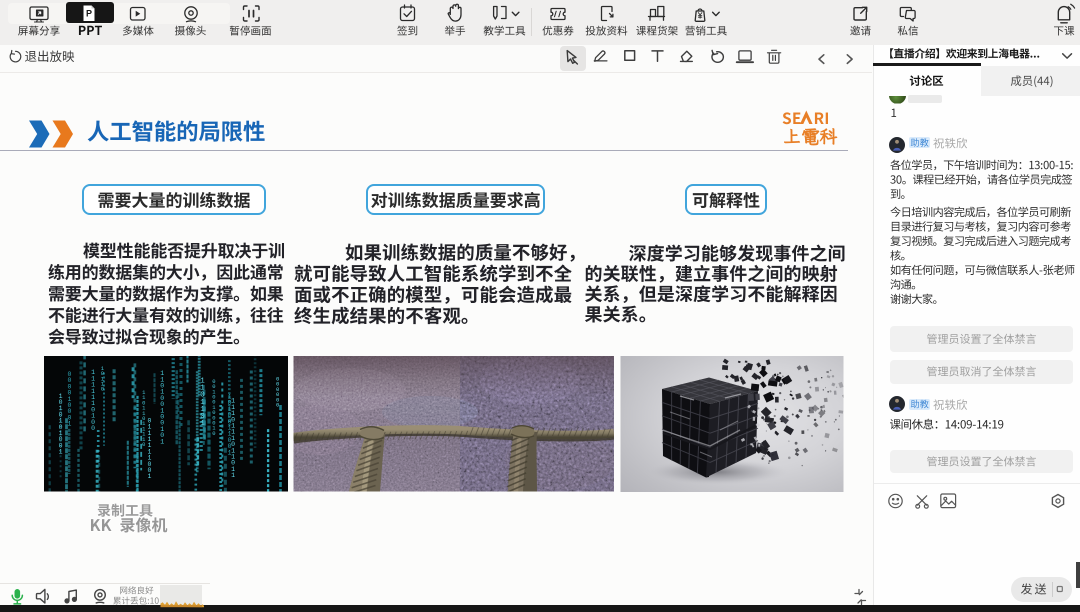  I want to click on svg-text: 1111110100, so click(93, 400).